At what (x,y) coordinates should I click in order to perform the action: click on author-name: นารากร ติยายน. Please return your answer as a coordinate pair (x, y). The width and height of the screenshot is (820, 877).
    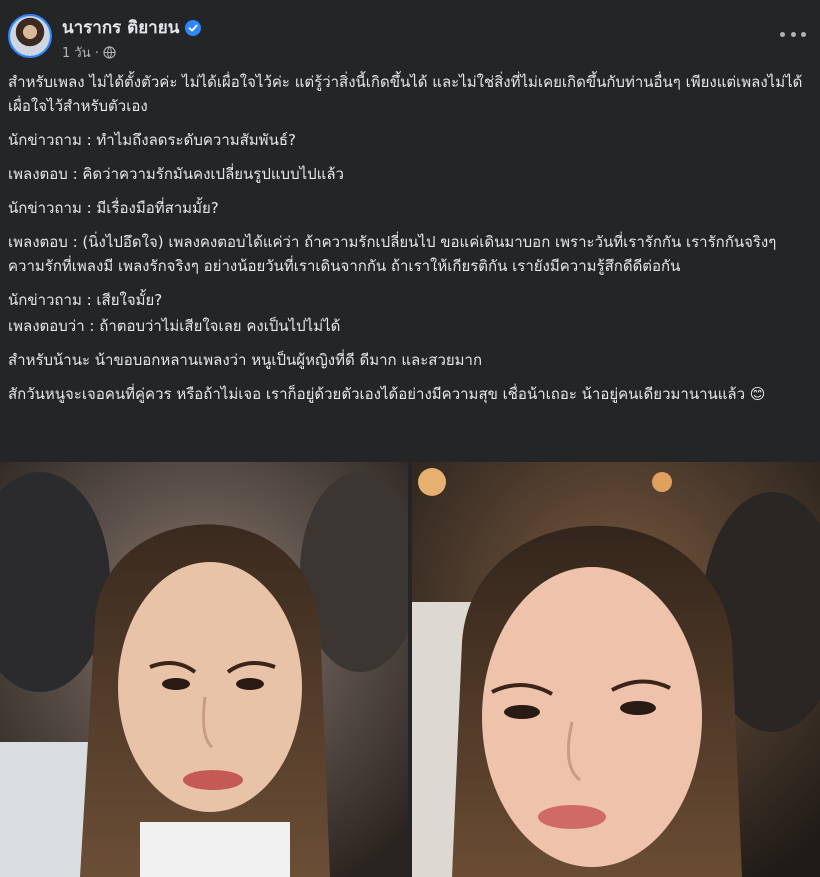
    Looking at the image, I should click on (120, 27).